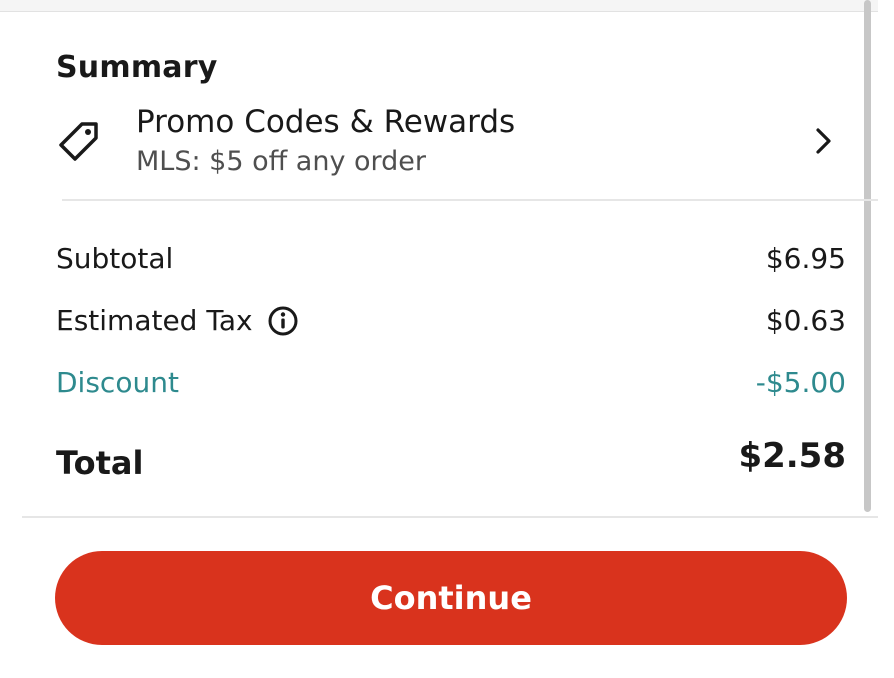 The width and height of the screenshot is (894, 678). Describe the element at coordinates (450, 517) in the screenshot. I see `footer-divider` at that location.